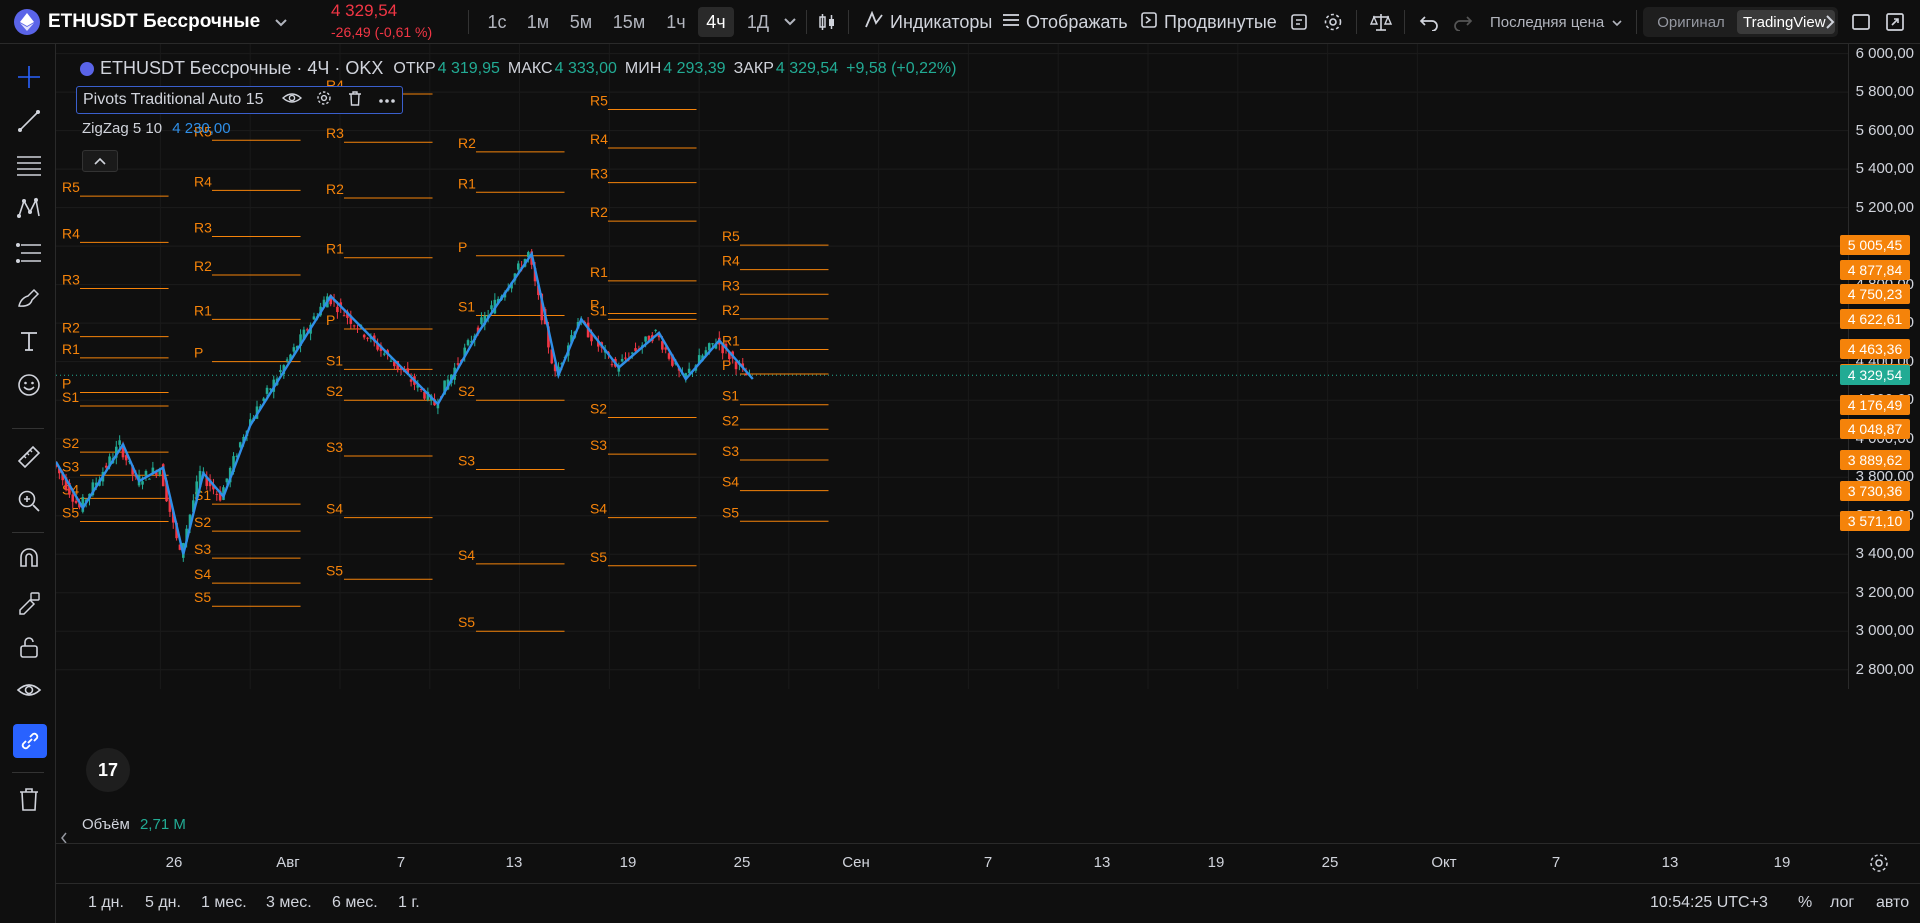 The image size is (1920, 923). What do you see at coordinates (100, 161) in the screenshot?
I see `collapse-legend-button` at bounding box center [100, 161].